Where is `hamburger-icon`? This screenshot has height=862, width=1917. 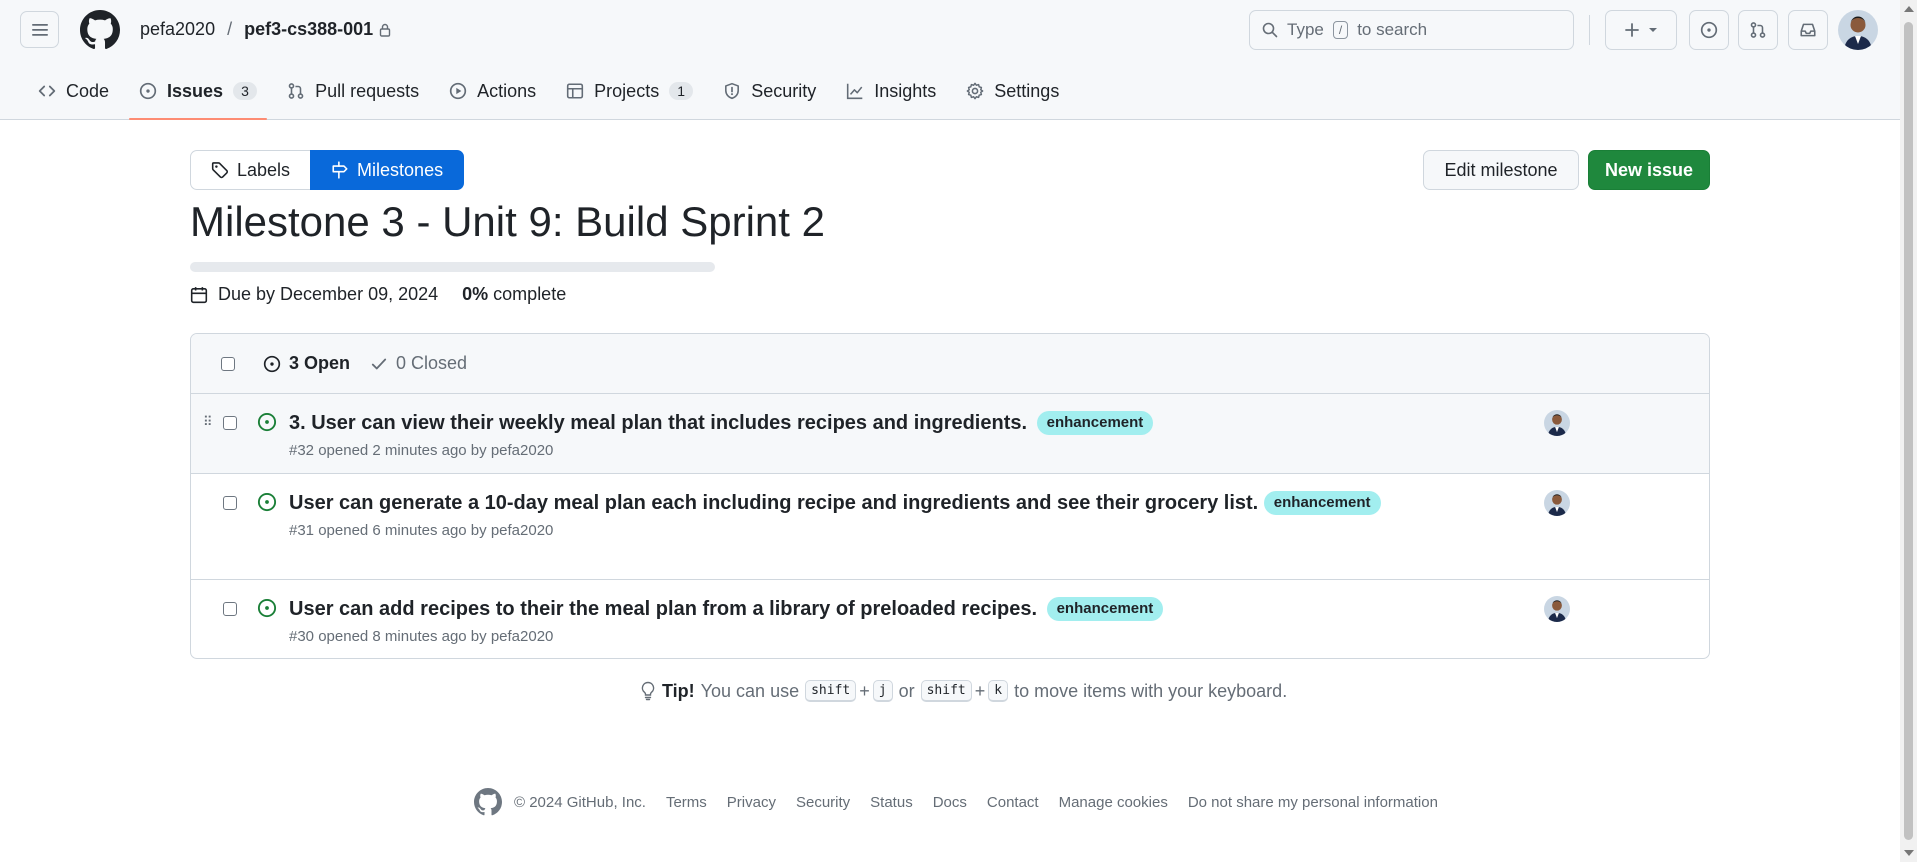 hamburger-icon is located at coordinates (39, 29).